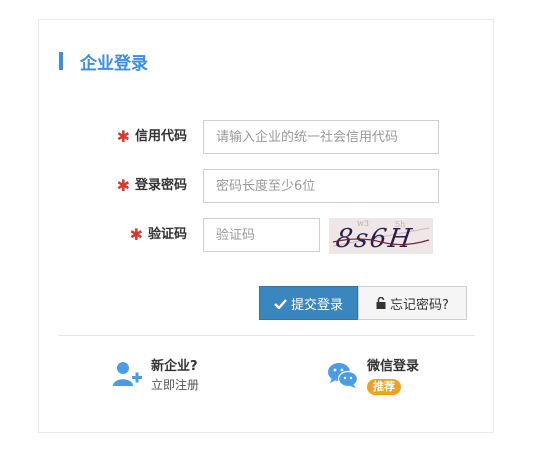  I want to click on wechat-text: 微信登录 推荐, so click(393, 377).